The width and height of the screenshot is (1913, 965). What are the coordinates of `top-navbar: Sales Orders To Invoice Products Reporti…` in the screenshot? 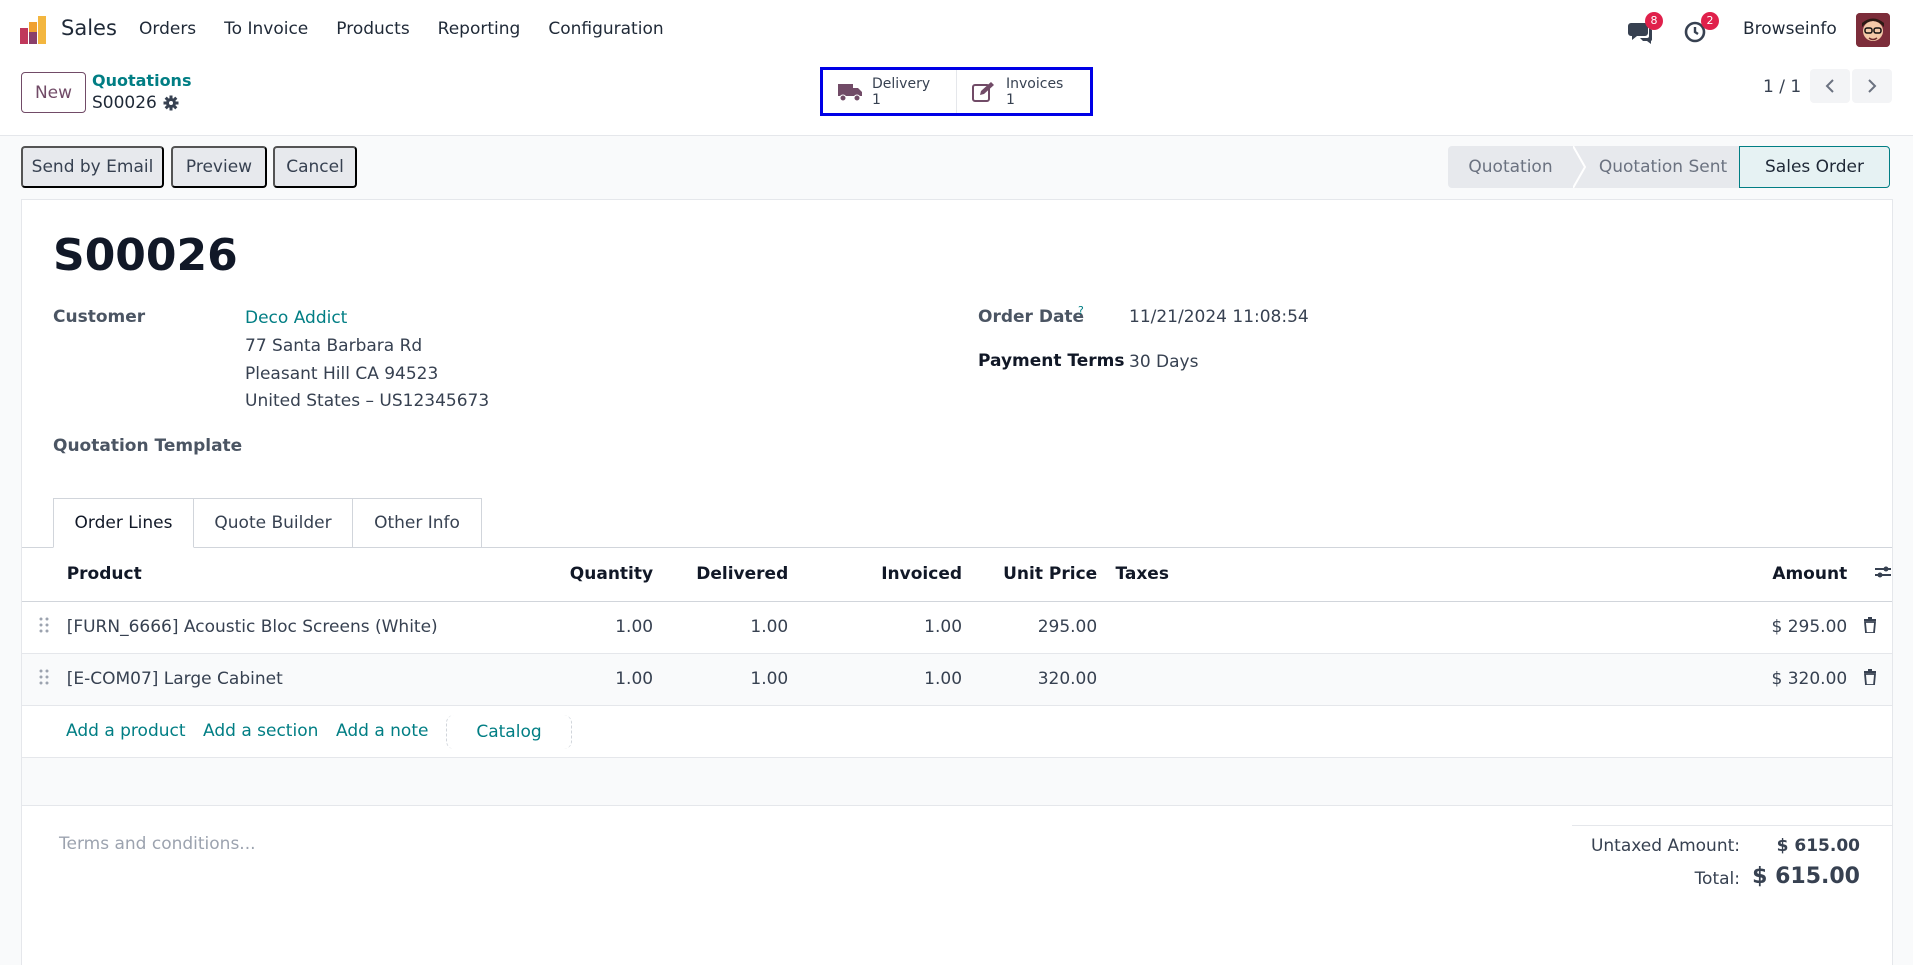 It's located at (956, 30).